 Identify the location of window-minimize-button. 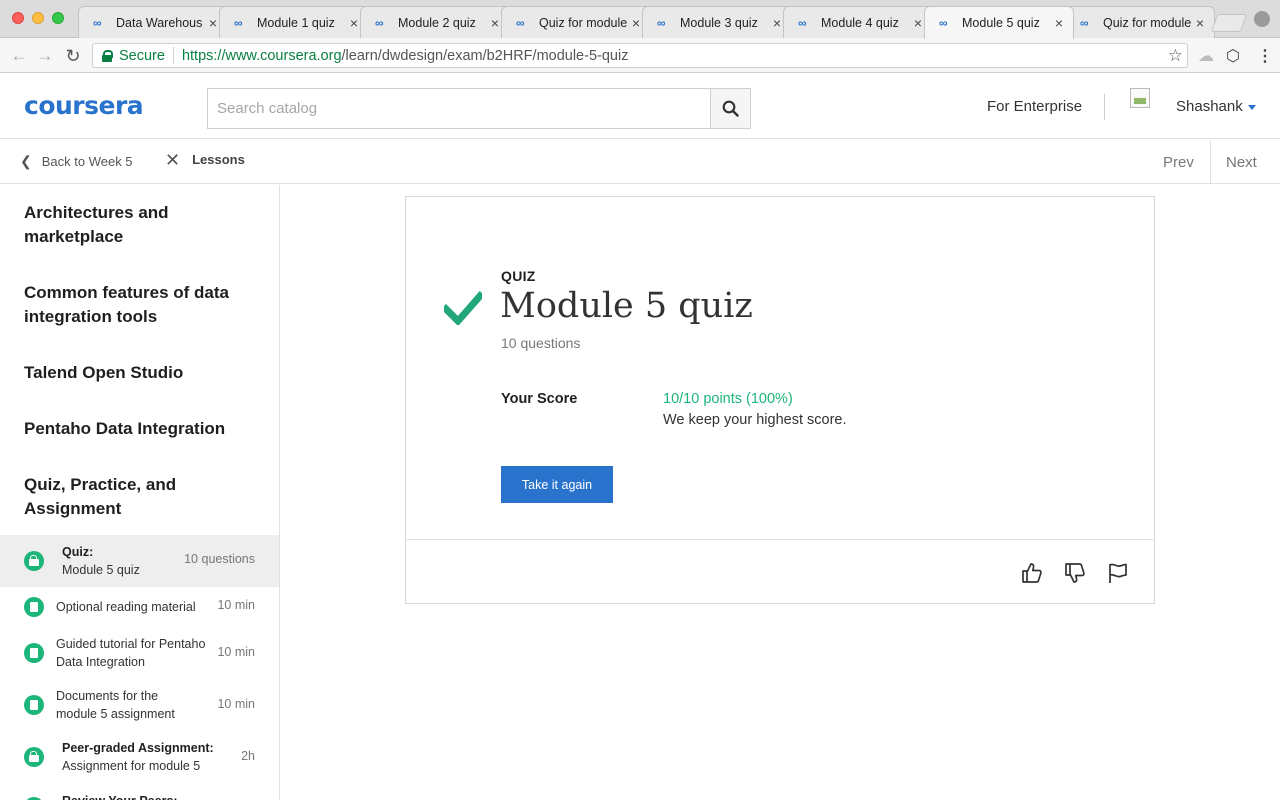
(38, 18).